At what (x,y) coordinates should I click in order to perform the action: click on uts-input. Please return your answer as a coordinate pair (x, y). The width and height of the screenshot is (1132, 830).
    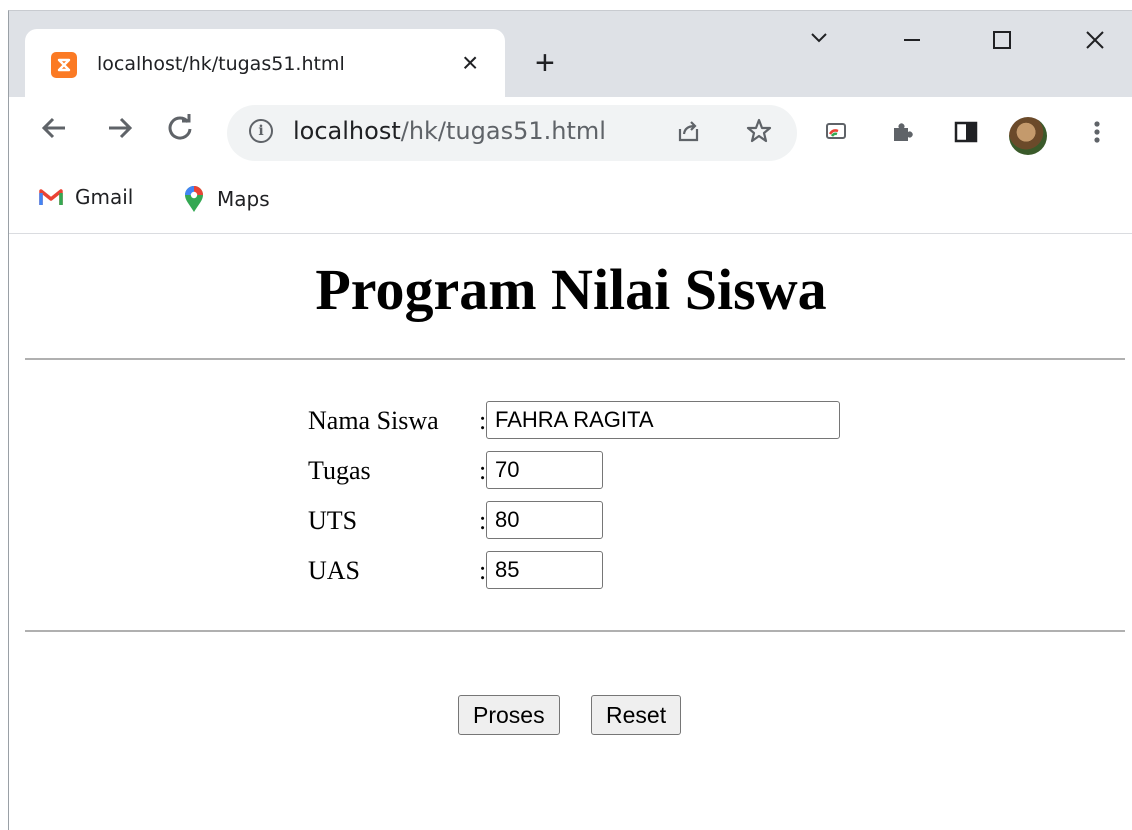
    Looking at the image, I should click on (544, 520).